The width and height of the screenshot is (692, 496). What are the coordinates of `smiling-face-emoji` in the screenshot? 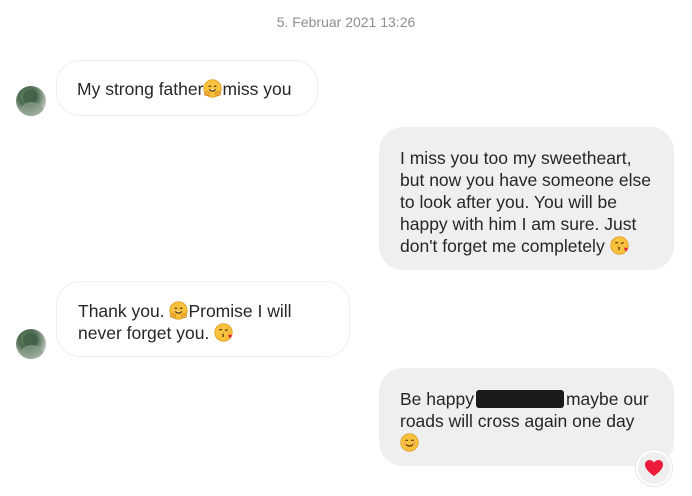 It's located at (409, 442).